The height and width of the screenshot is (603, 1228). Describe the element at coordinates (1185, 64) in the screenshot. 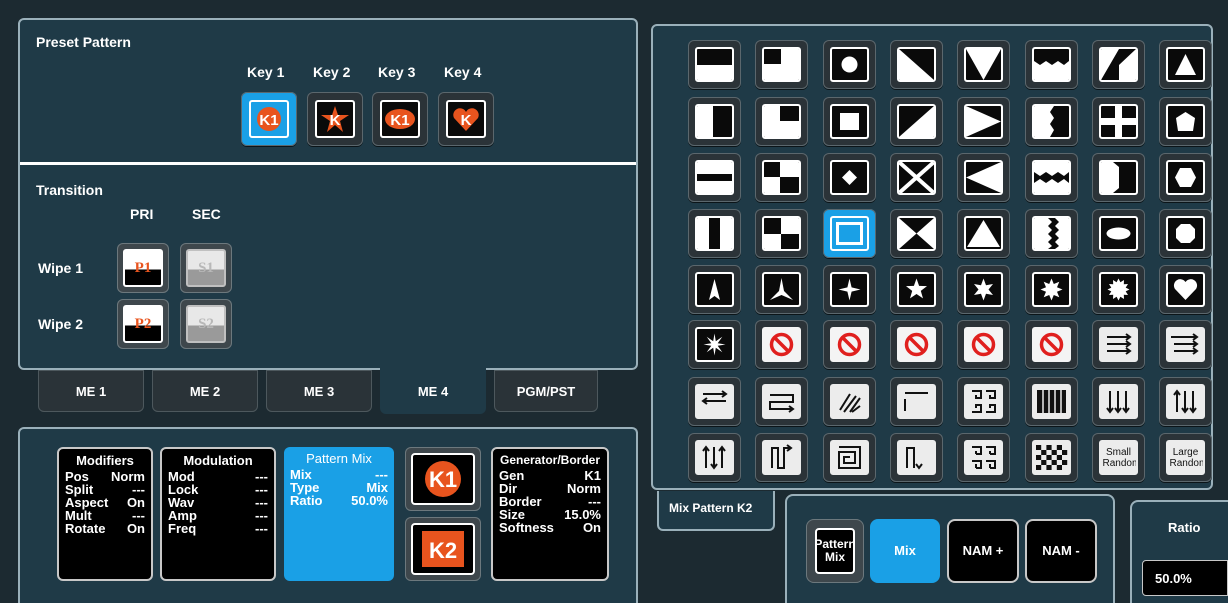

I see `pattern-button-triangle-up` at that location.